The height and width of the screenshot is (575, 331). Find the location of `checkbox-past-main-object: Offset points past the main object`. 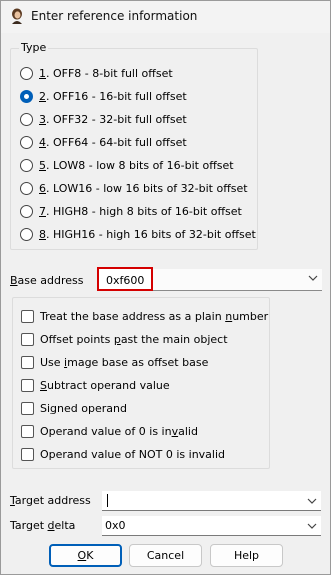

checkbox-past-main-object: Offset points past the main object is located at coordinates (124, 339).